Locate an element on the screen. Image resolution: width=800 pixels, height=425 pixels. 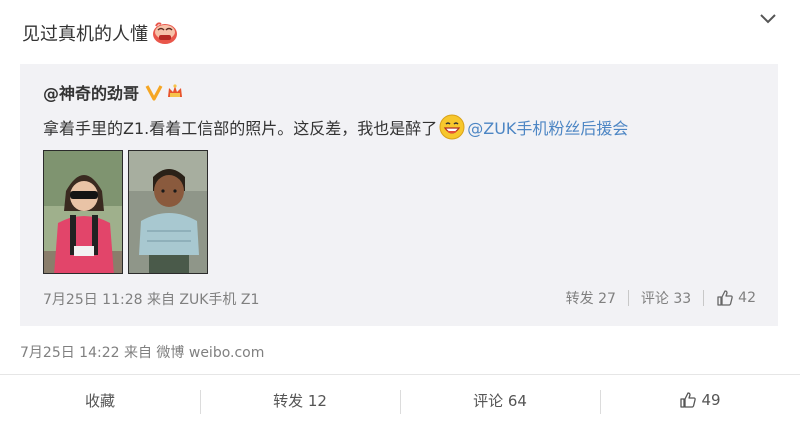
verified-v-icon is located at coordinates (154, 92).